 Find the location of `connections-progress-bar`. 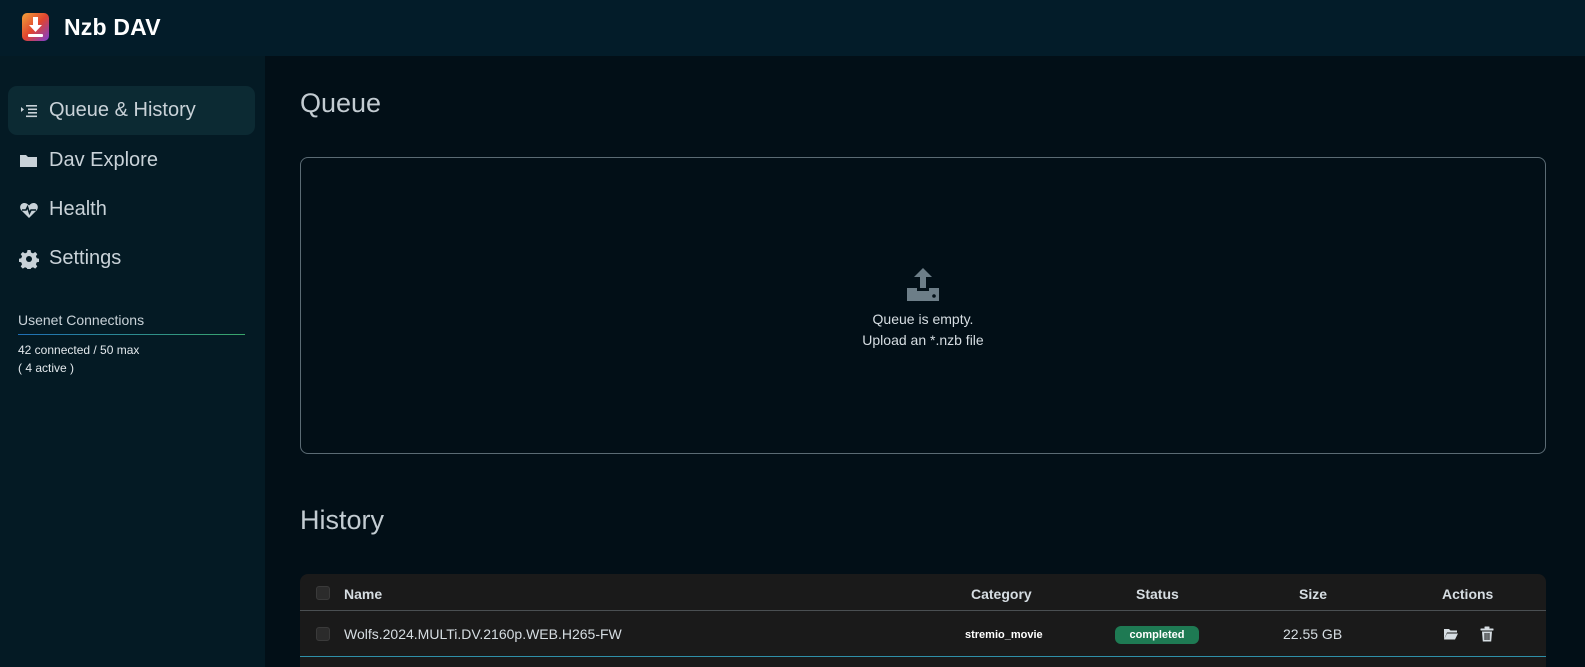

connections-progress-bar is located at coordinates (131, 334).